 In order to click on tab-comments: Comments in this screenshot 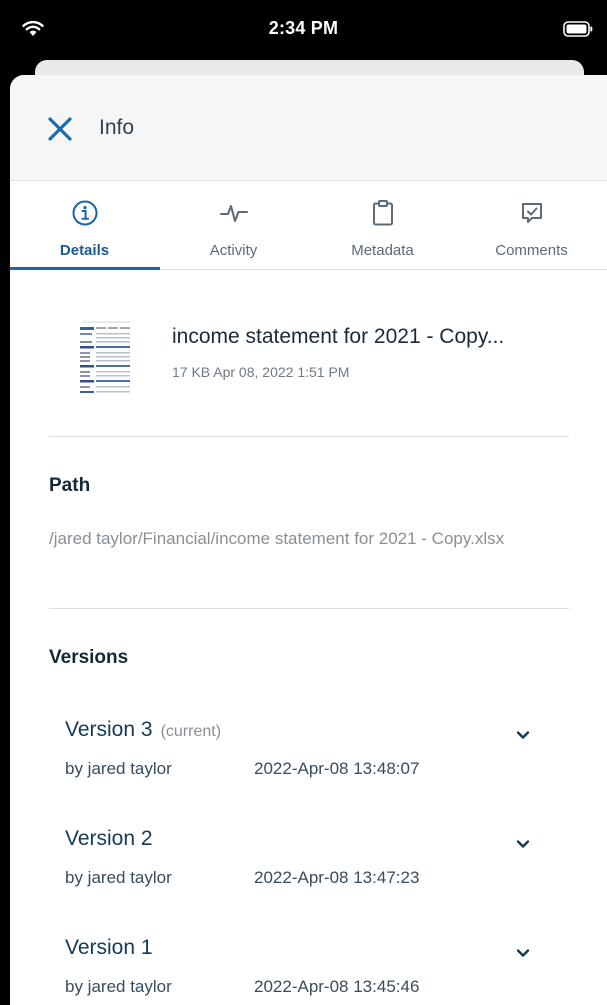, I will do `click(531, 225)`.